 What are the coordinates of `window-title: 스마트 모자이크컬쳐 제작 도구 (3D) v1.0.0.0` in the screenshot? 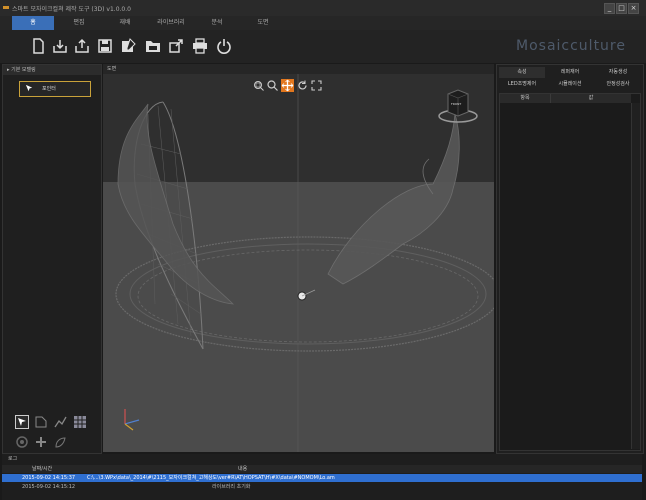 It's located at (71, 9).